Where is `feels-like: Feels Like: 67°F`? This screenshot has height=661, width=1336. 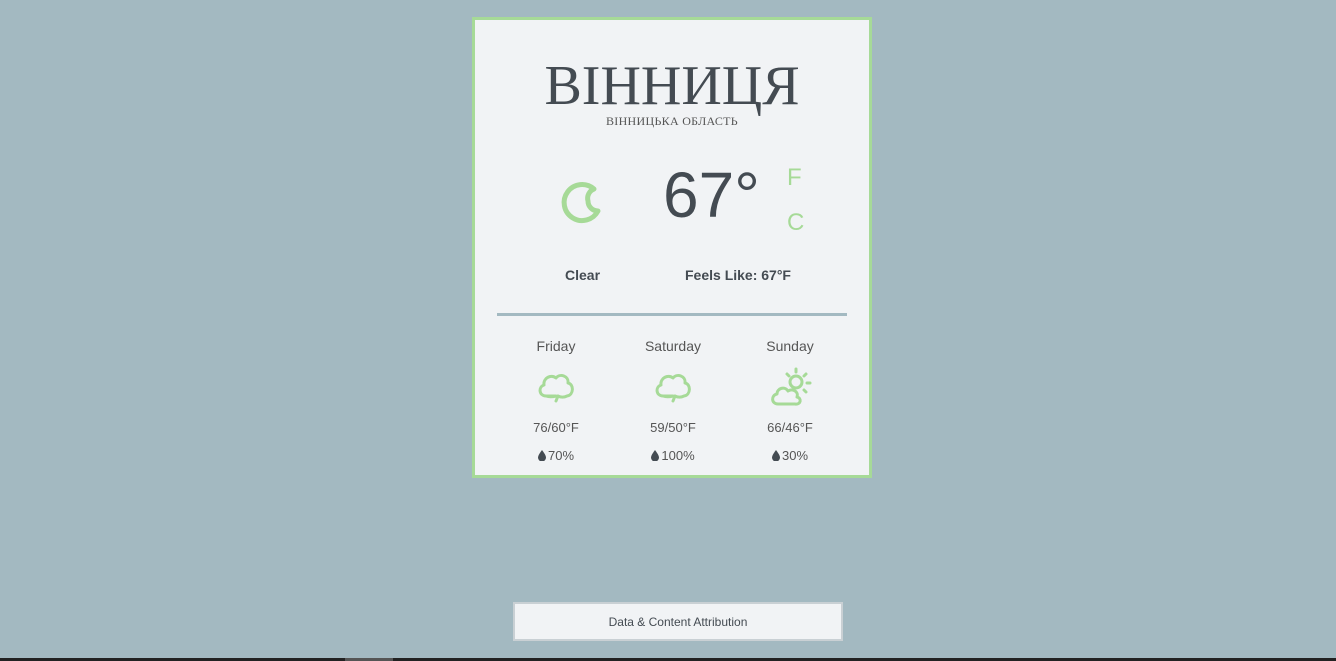
feels-like: Feels Like: 67°F is located at coordinates (738, 275).